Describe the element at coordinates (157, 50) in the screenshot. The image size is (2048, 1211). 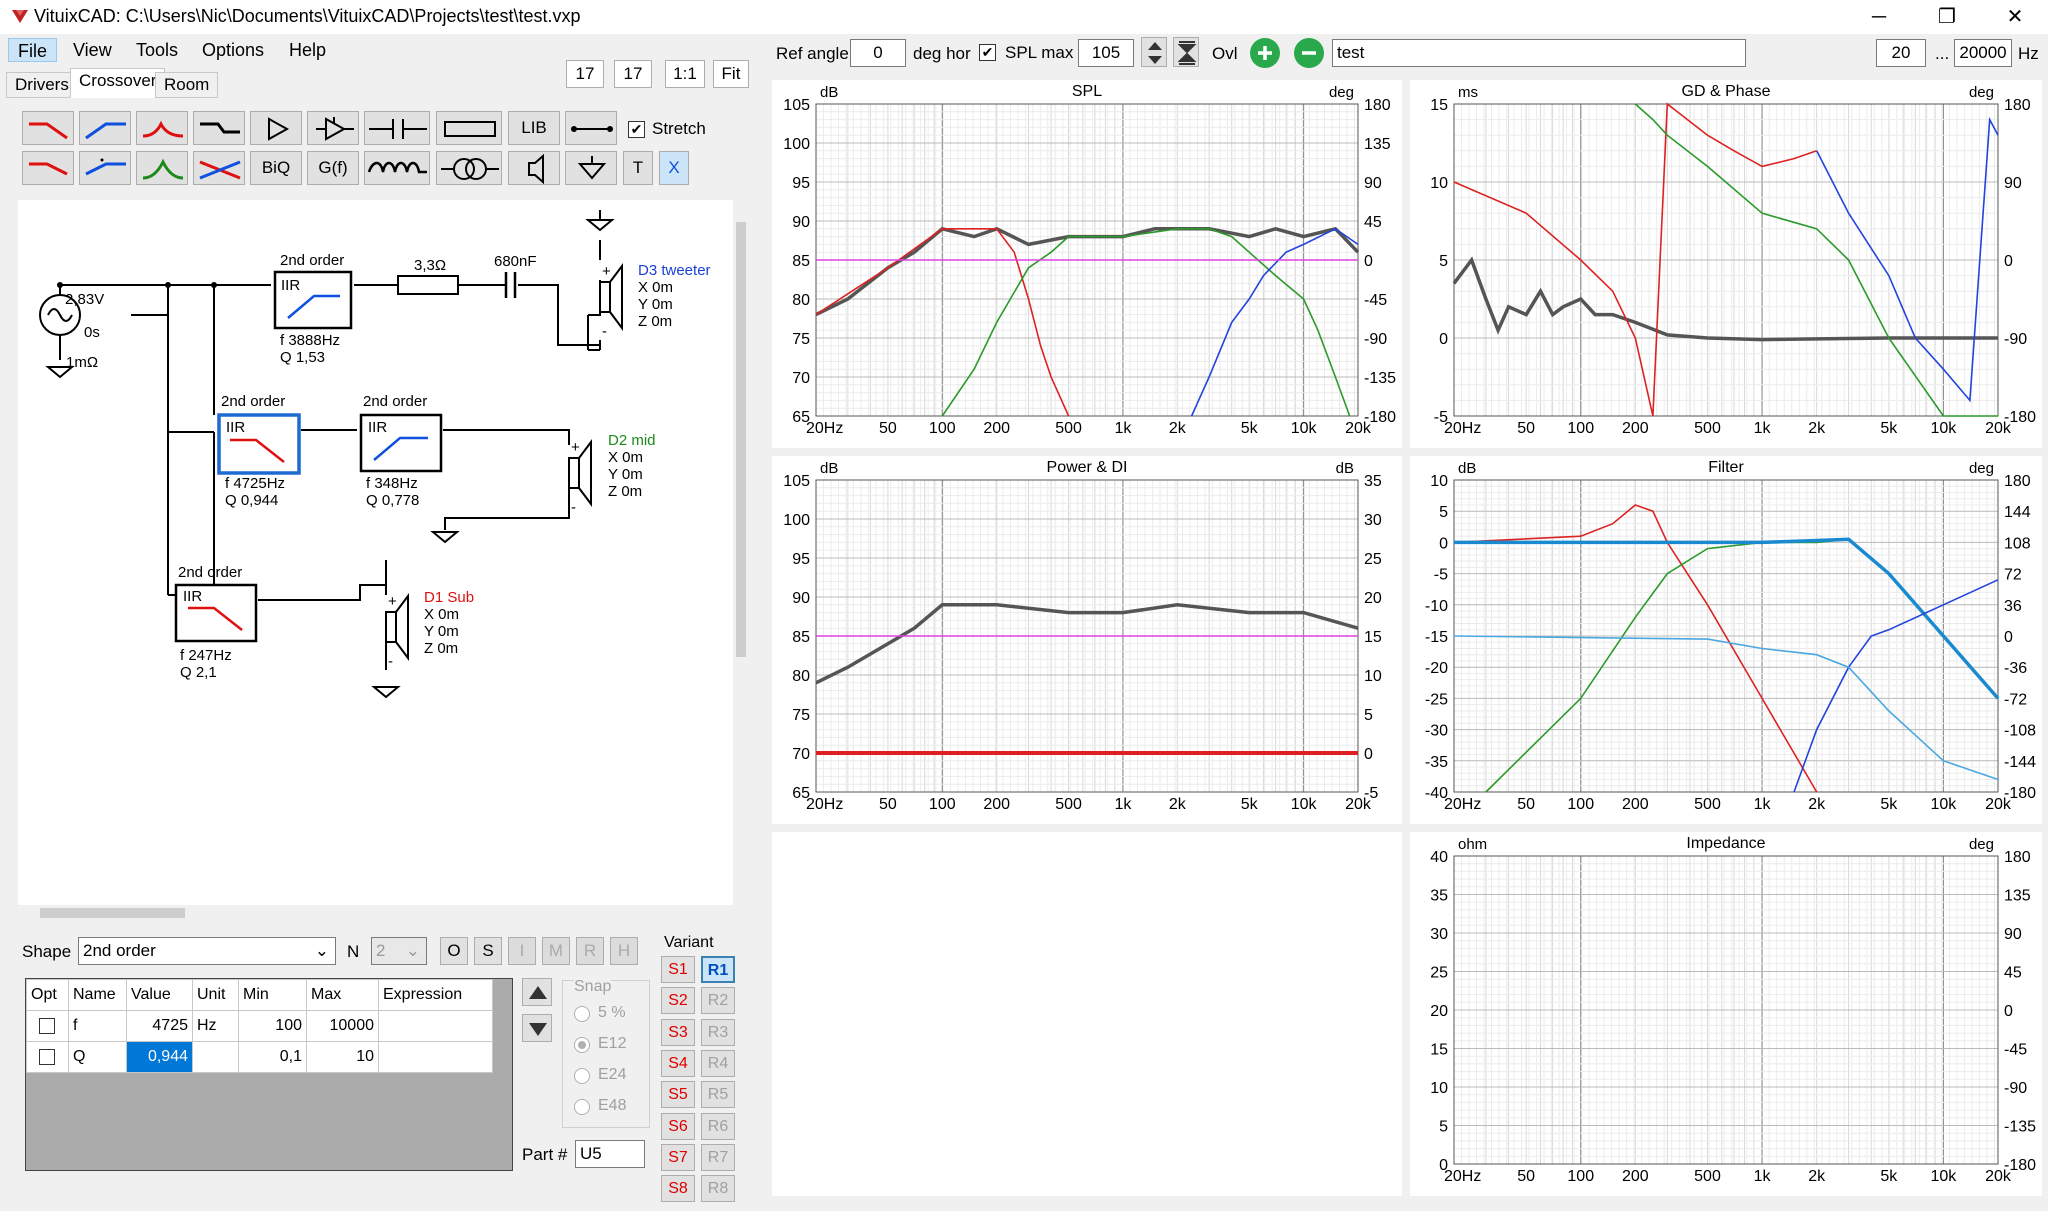
I see `menu-tools: Tools` at that location.